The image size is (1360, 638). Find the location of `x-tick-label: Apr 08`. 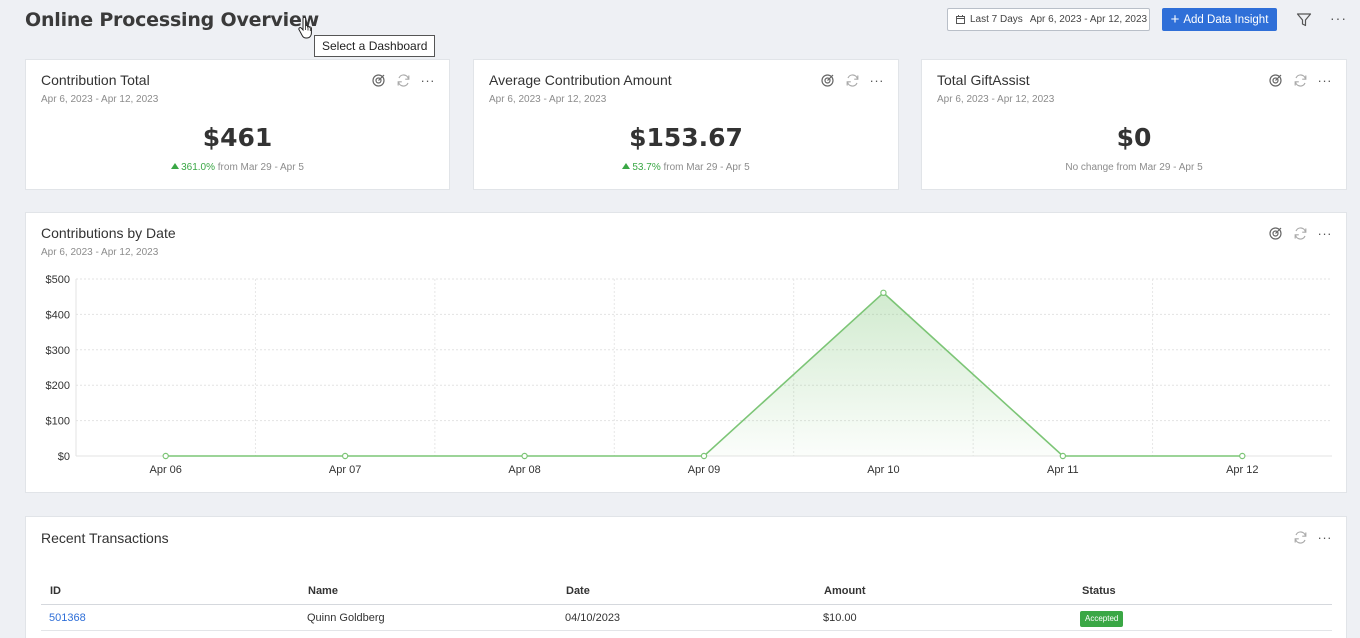

x-tick-label: Apr 08 is located at coordinates (524, 470).